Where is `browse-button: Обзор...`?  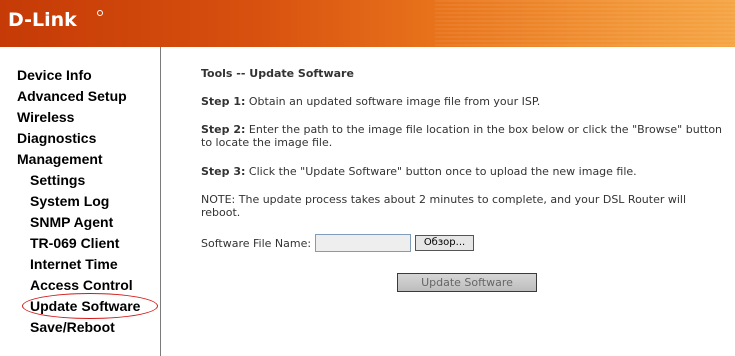 browse-button: Обзор... is located at coordinates (444, 243).